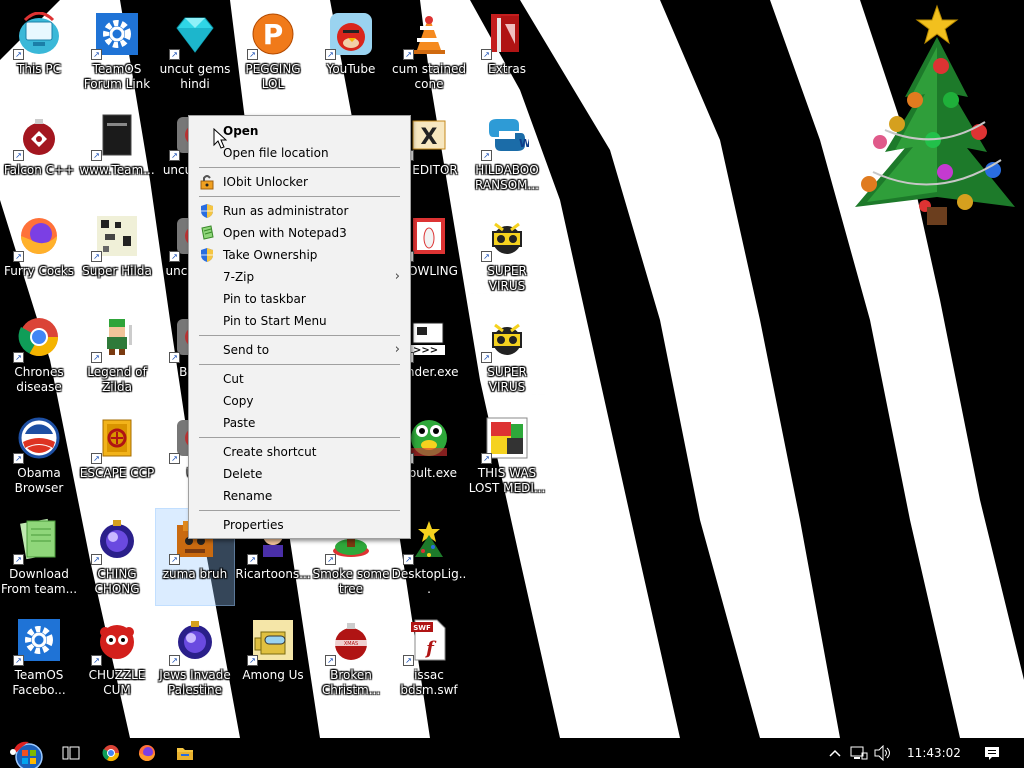  I want to click on desktop-icon-label: Jews Invade Palestine, so click(195, 682).